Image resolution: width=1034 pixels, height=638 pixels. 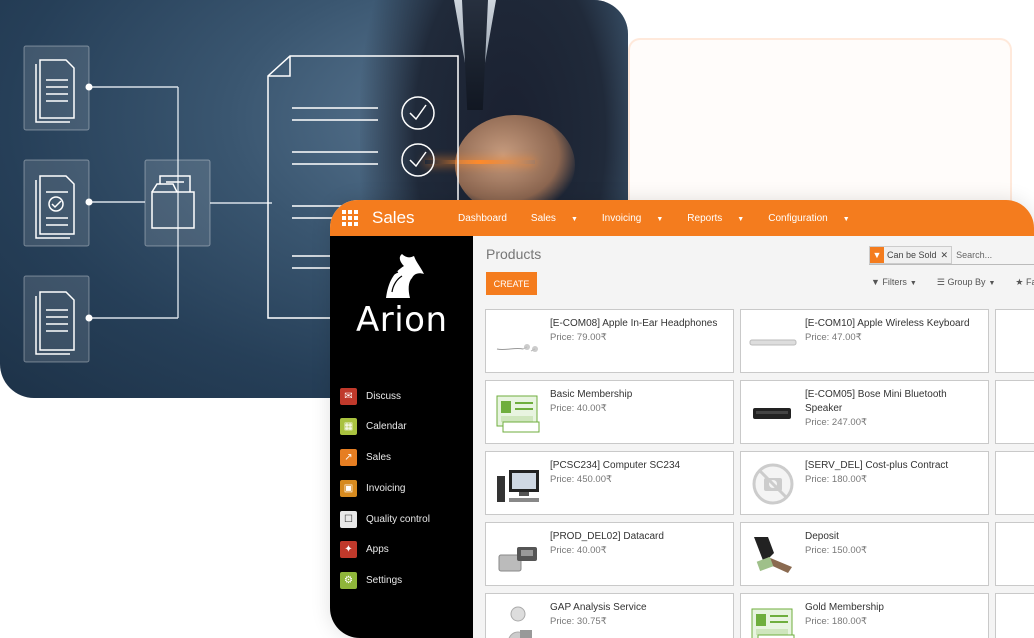 I want to click on product-info: Gold Membership Price: 180.00₹, so click(x=895, y=615).